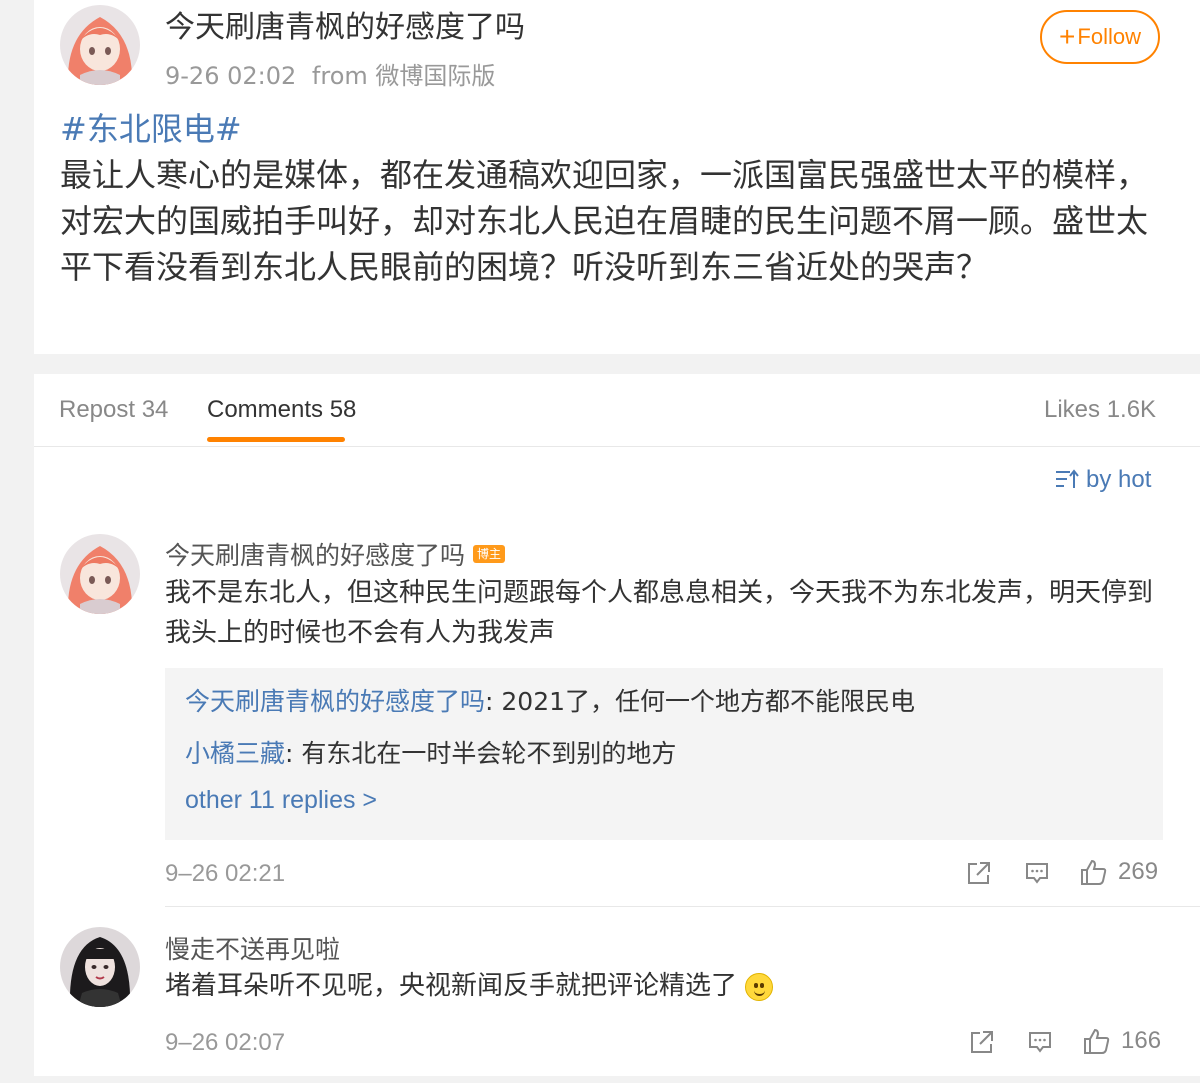 The width and height of the screenshot is (1200, 1083). What do you see at coordinates (281, 800) in the screenshot?
I see `more-replies-link: other 11 replies >` at bounding box center [281, 800].